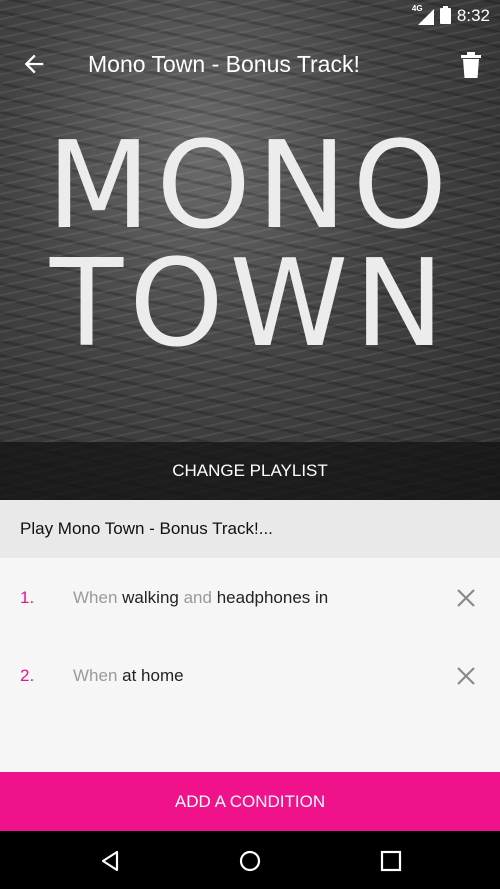  Describe the element at coordinates (423, 14) in the screenshot. I see `signal-icon: 4G` at that location.